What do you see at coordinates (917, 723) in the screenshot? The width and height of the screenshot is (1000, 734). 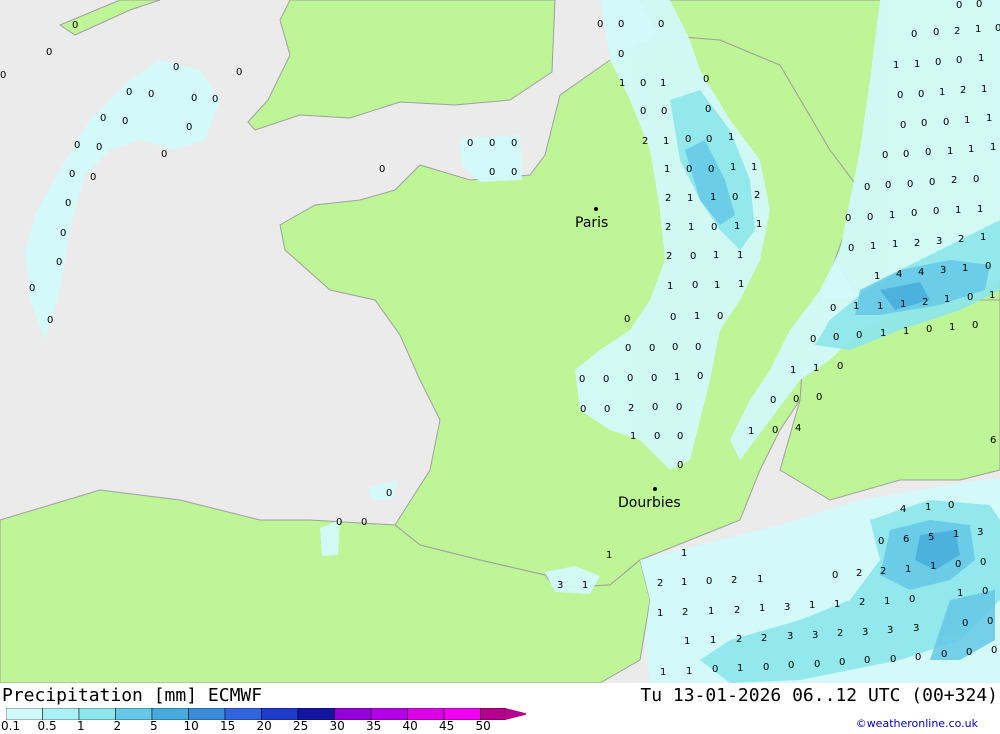 I see `credit-link: ©weatheronline.co.uk` at bounding box center [917, 723].